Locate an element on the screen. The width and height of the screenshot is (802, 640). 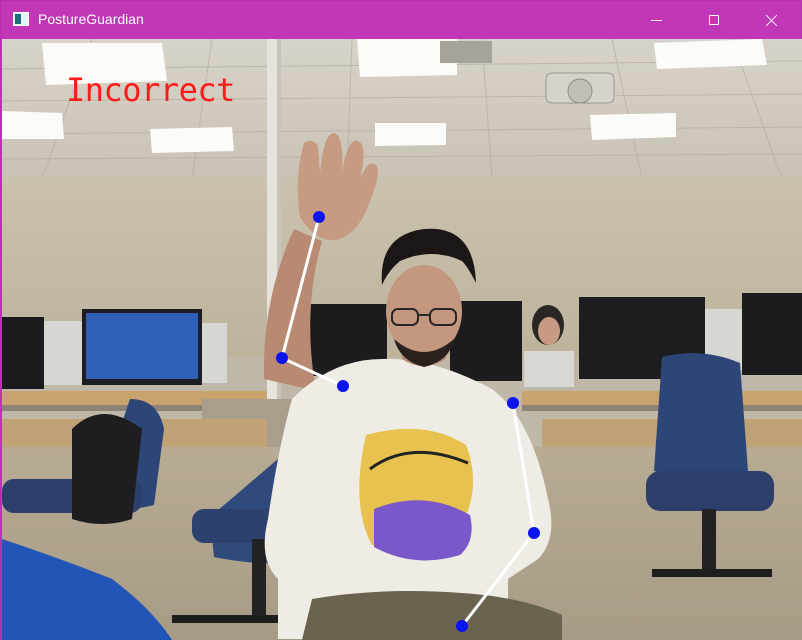
keypoint-right-elbow is located at coordinates (534, 533).